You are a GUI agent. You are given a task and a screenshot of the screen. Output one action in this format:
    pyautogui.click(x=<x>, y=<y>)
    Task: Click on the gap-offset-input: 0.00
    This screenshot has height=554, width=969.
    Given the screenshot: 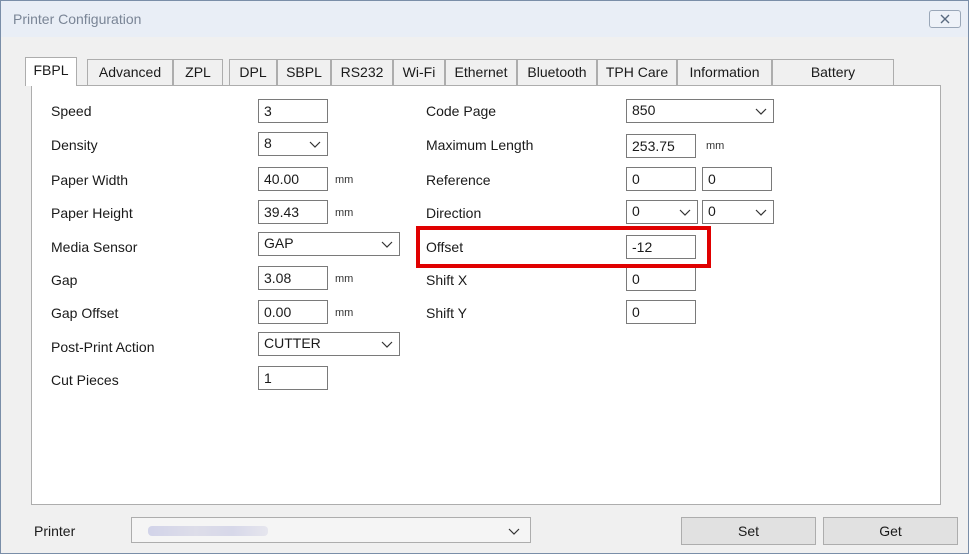 What is the action you would take?
    pyautogui.click(x=293, y=312)
    